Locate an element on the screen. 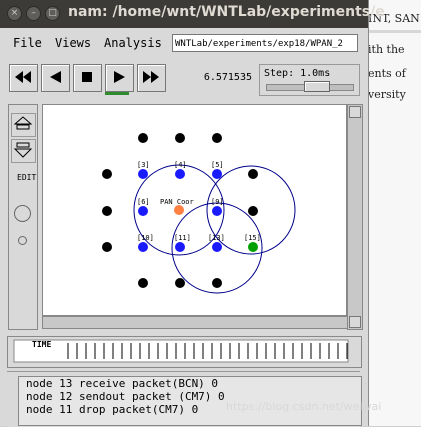 Image resolution: width=421 pixels, height=427 pixels. rewind-icon is located at coordinates (23, 77).